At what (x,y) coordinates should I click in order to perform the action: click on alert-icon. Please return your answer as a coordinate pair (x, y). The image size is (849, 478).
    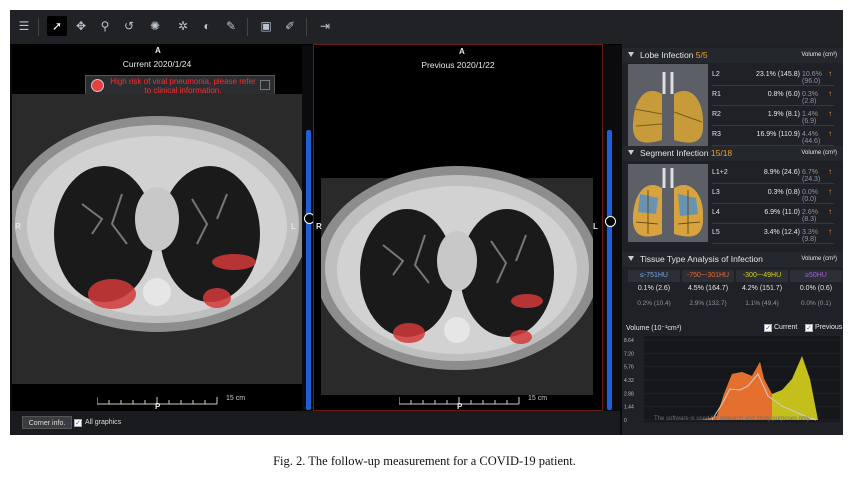
    Looking at the image, I should click on (97, 85).